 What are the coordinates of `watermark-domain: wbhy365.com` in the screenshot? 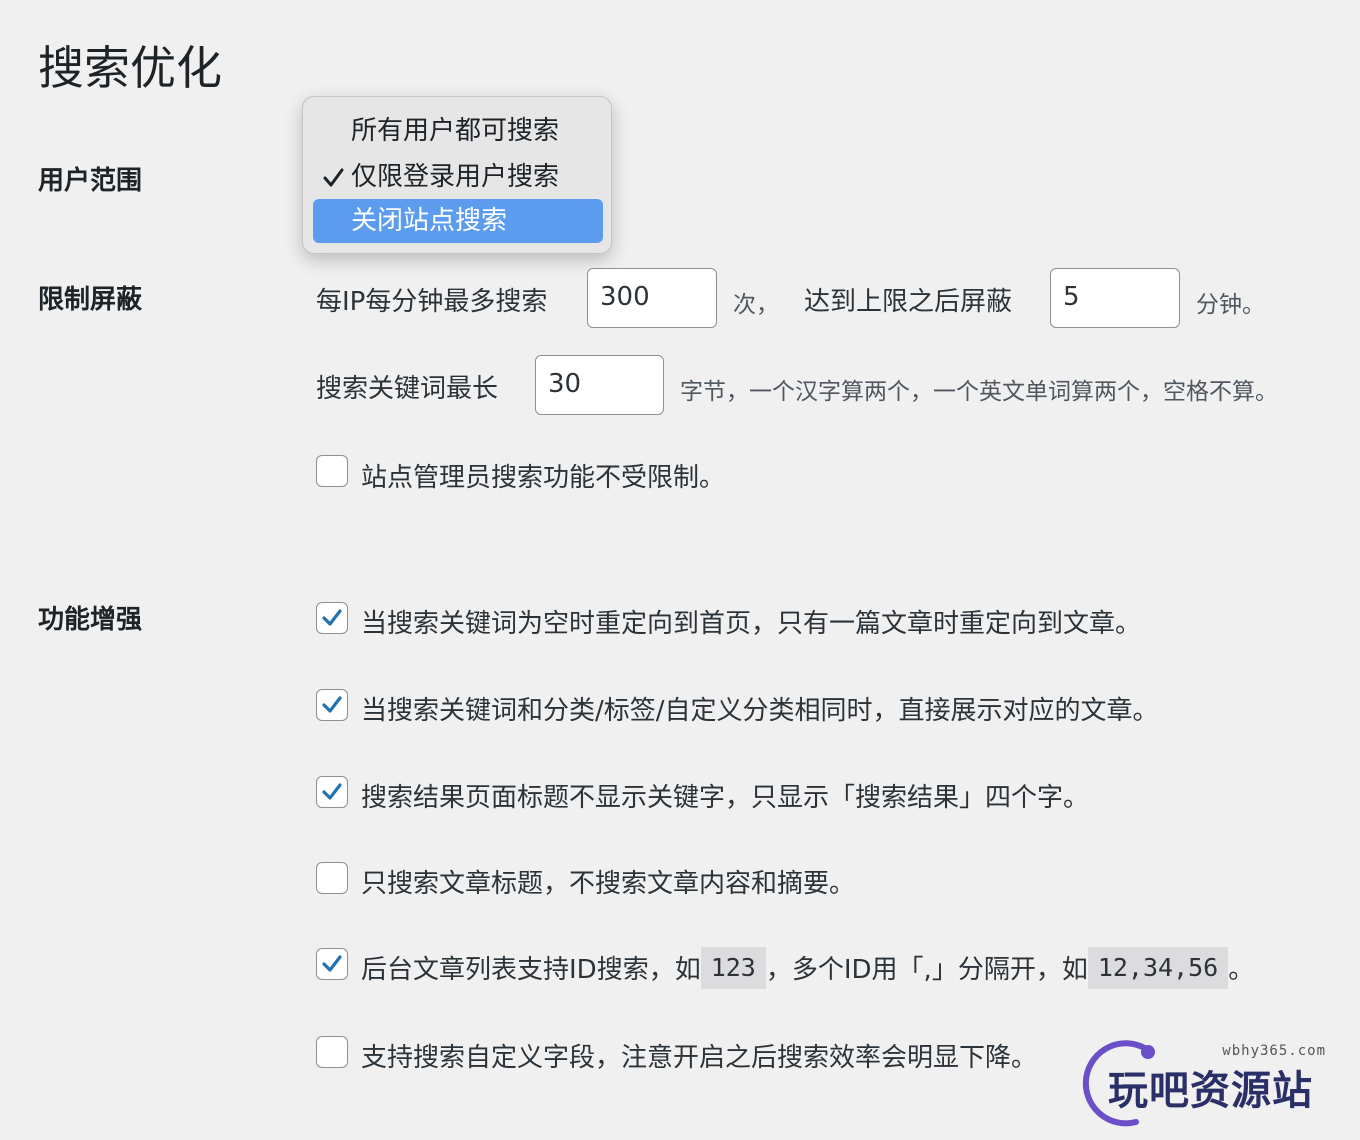 It's located at (1274, 1051).